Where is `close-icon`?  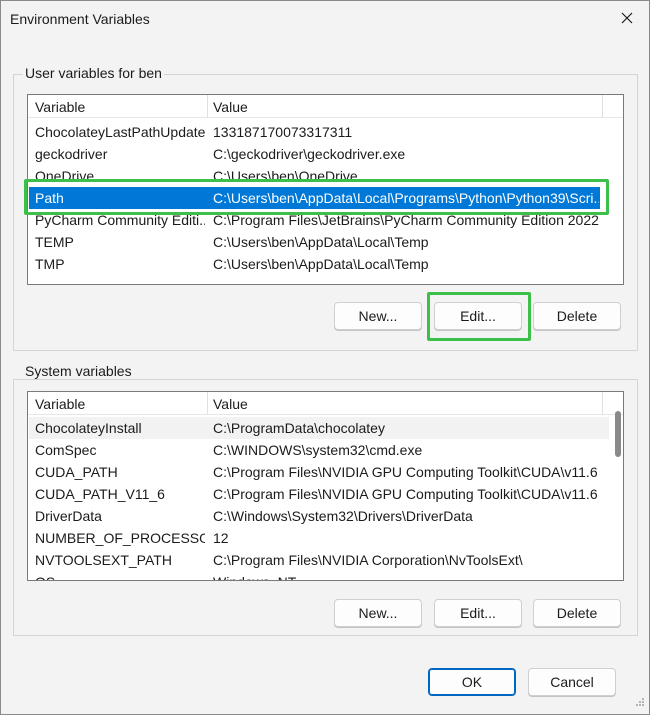 close-icon is located at coordinates (627, 19).